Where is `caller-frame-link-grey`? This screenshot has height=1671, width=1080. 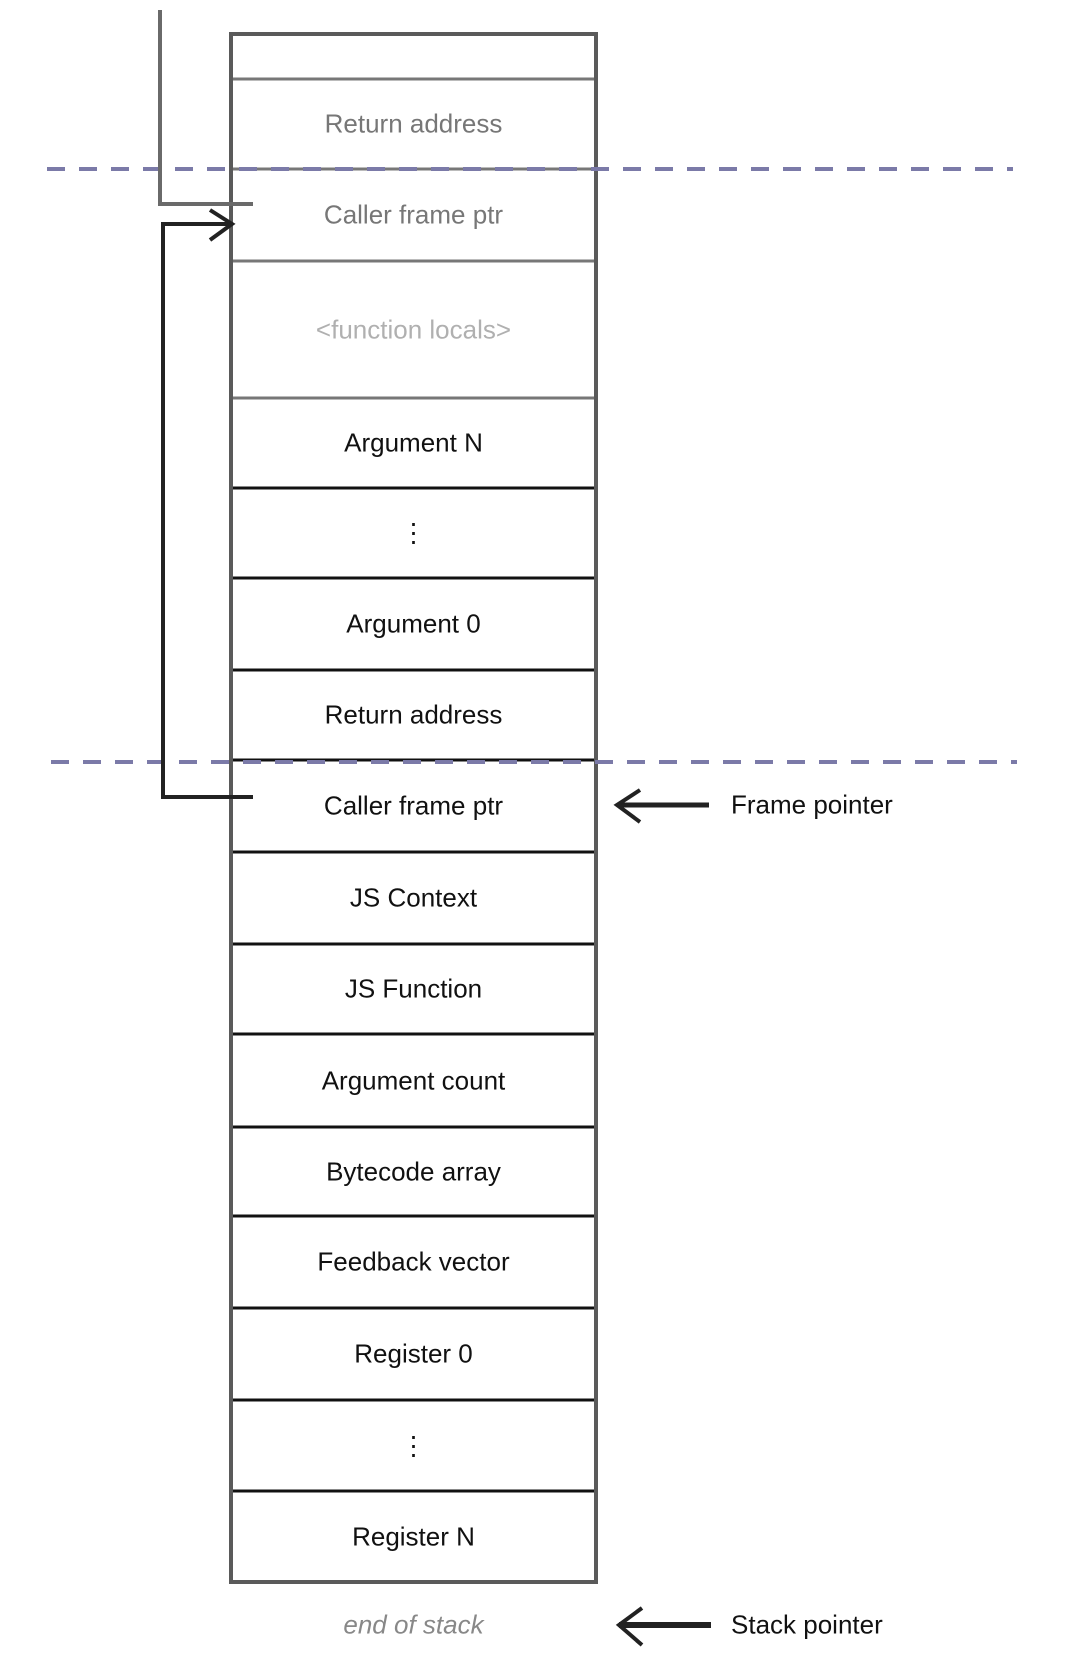 caller-frame-link-grey is located at coordinates (205, 108).